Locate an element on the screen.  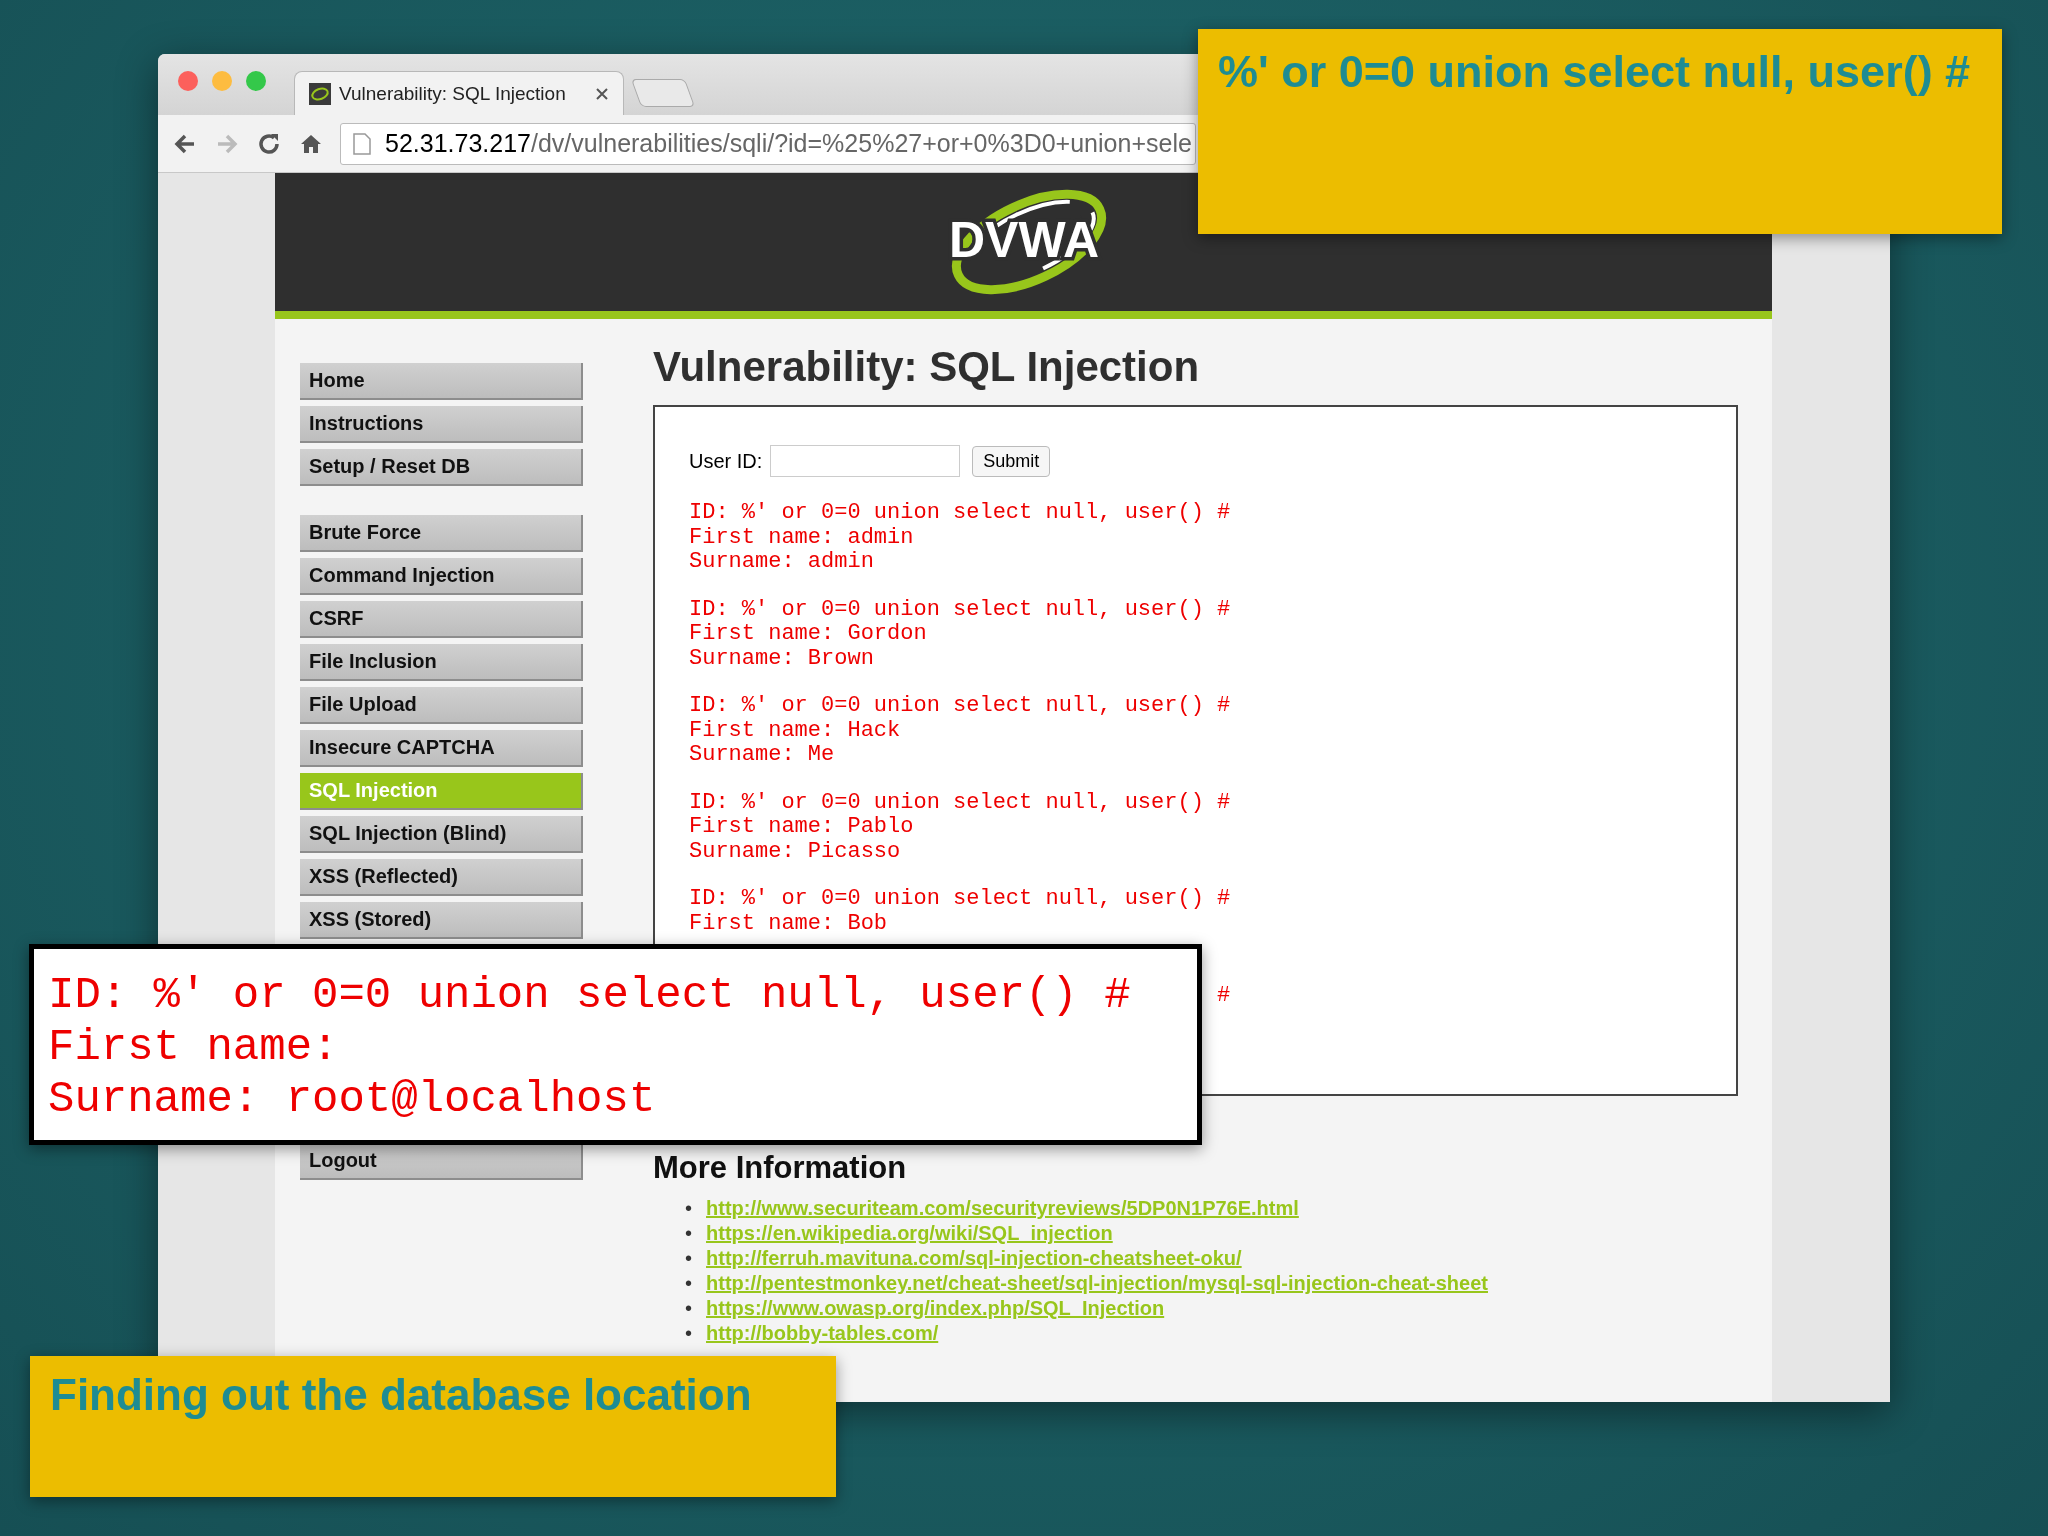
menu-item: SQL Injection (Blind) is located at coordinates (441, 834).